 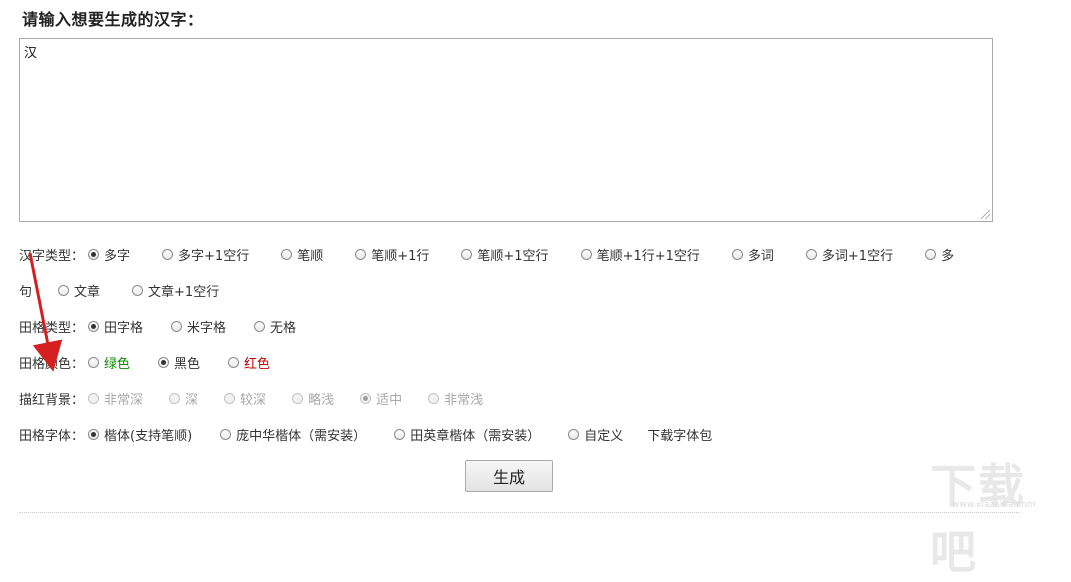 What do you see at coordinates (313, 398) in the screenshot?
I see `trace-bg-option-3: 略浅` at bounding box center [313, 398].